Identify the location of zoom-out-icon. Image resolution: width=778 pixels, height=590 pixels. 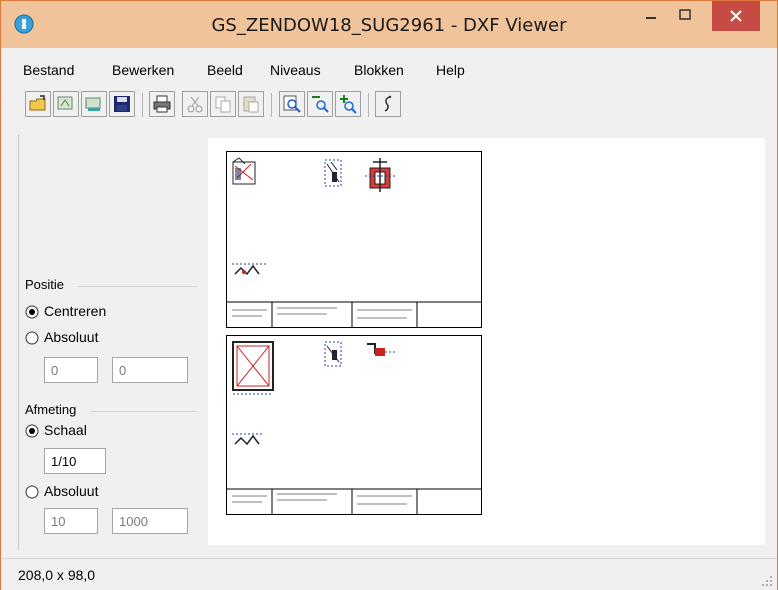
(320, 104).